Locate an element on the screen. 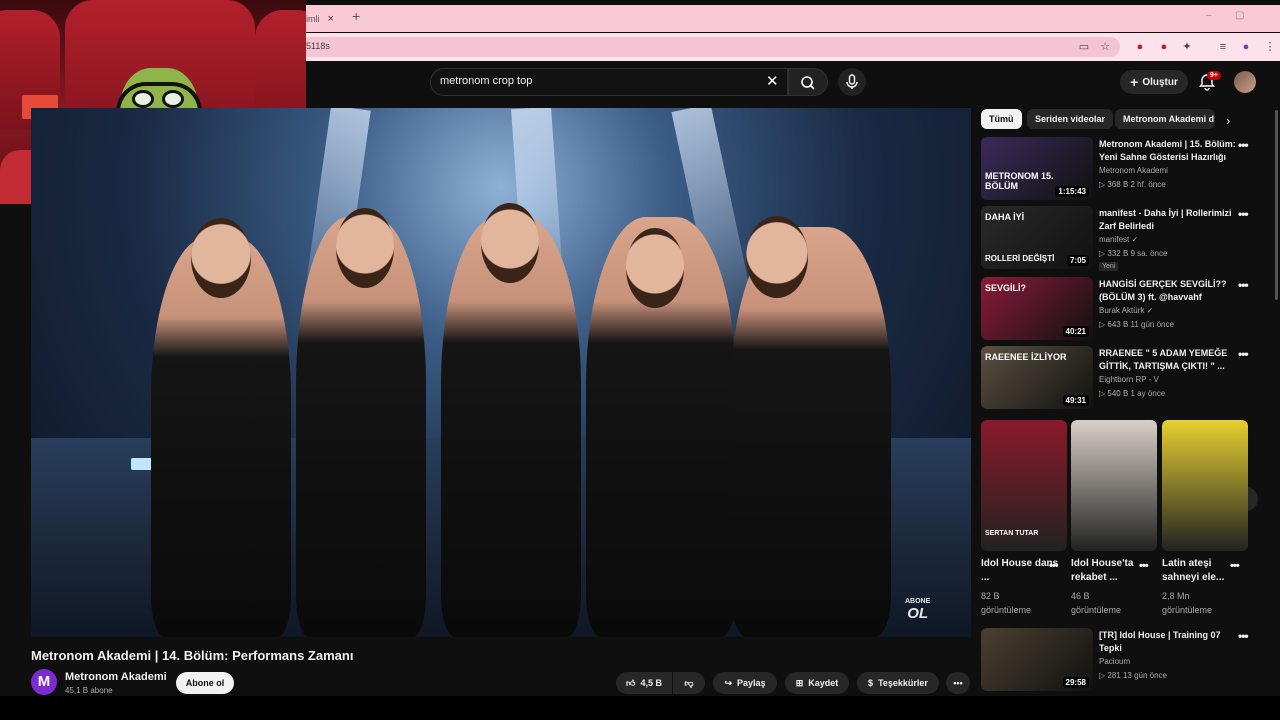 The image size is (1280, 720). short-views: 46 B görüntüleme is located at coordinates (1111, 603).